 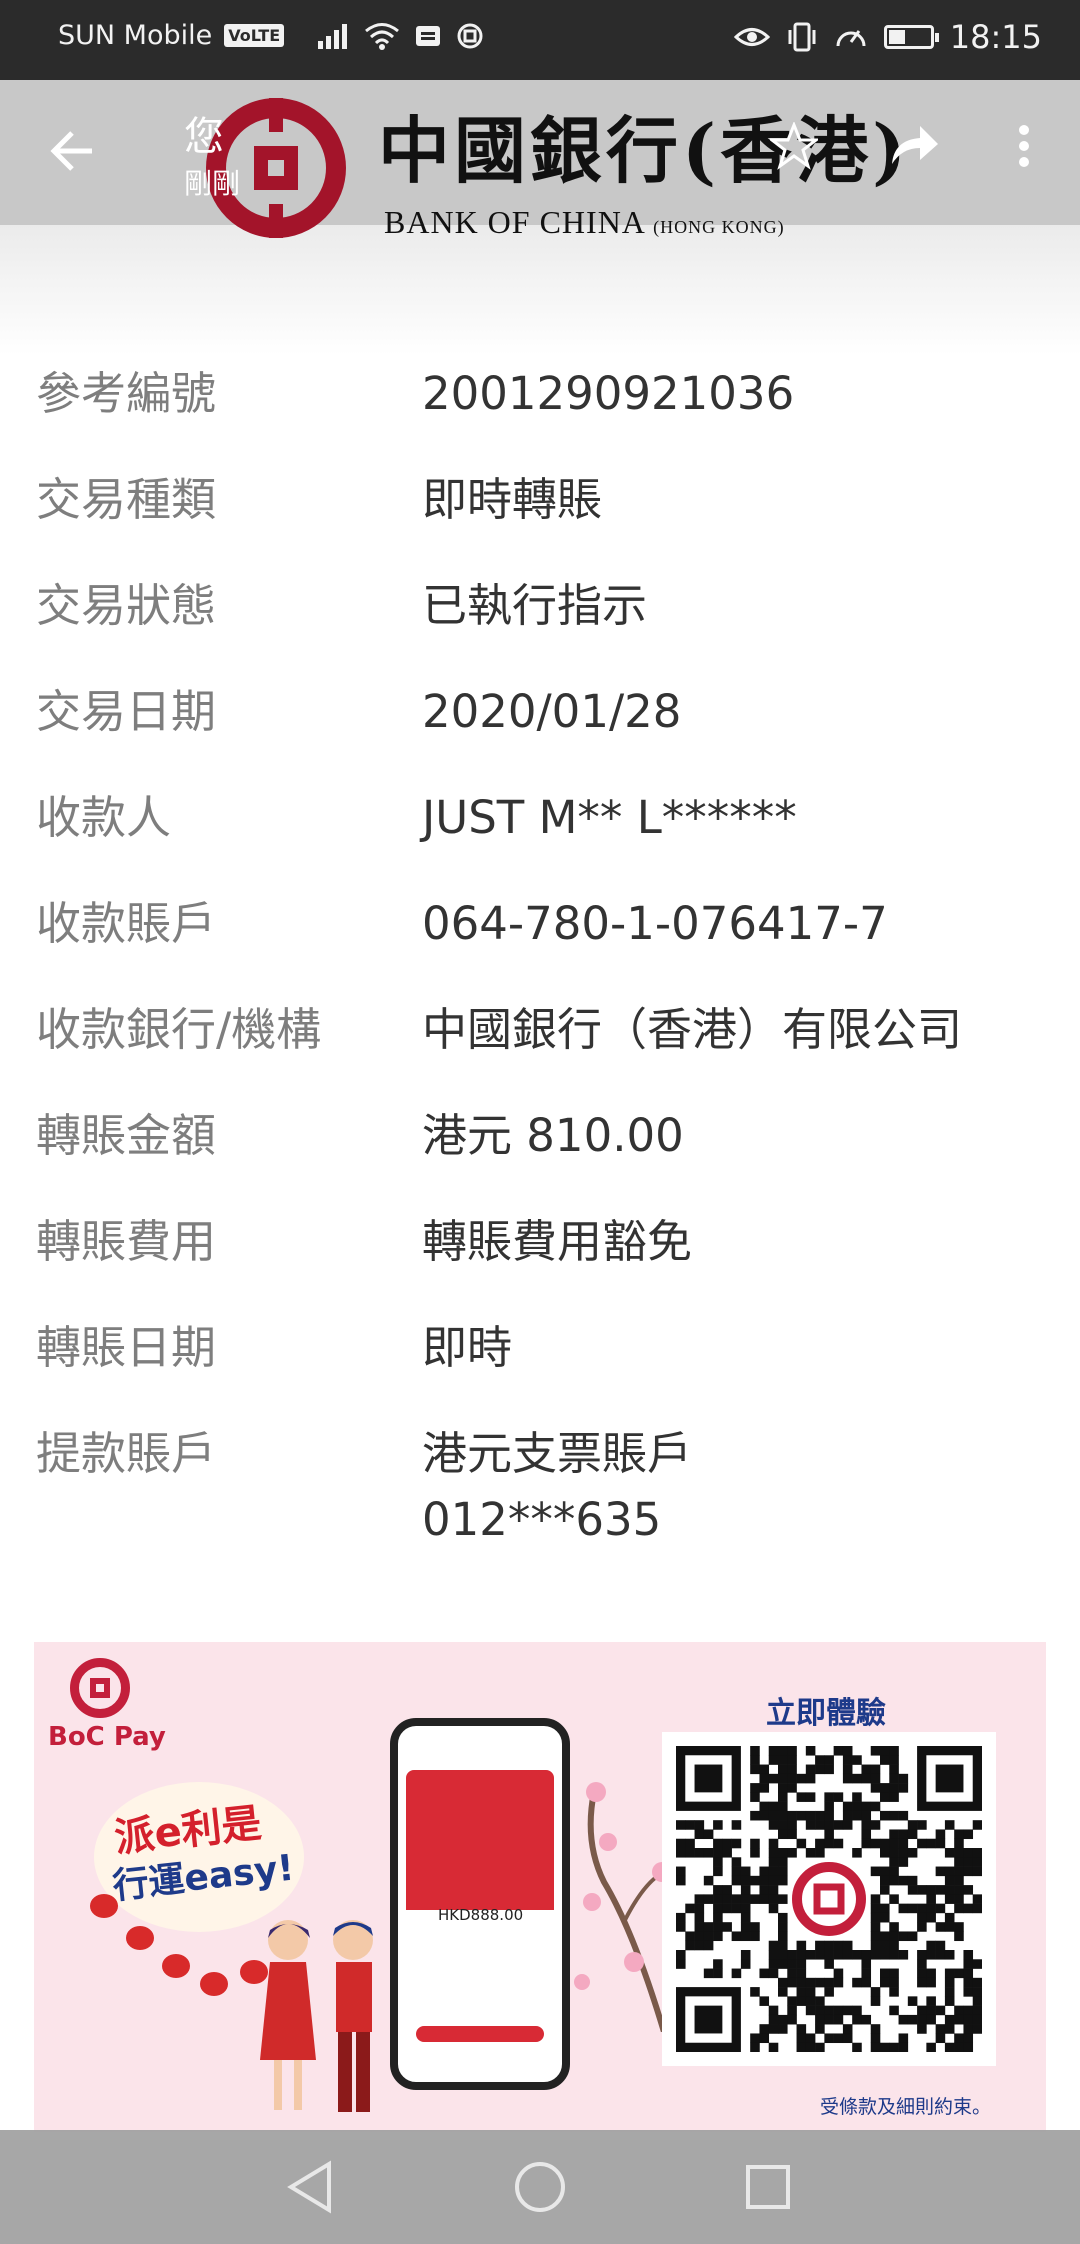 I want to click on detail-label: 轉賬費用, so click(x=126, y=1241).